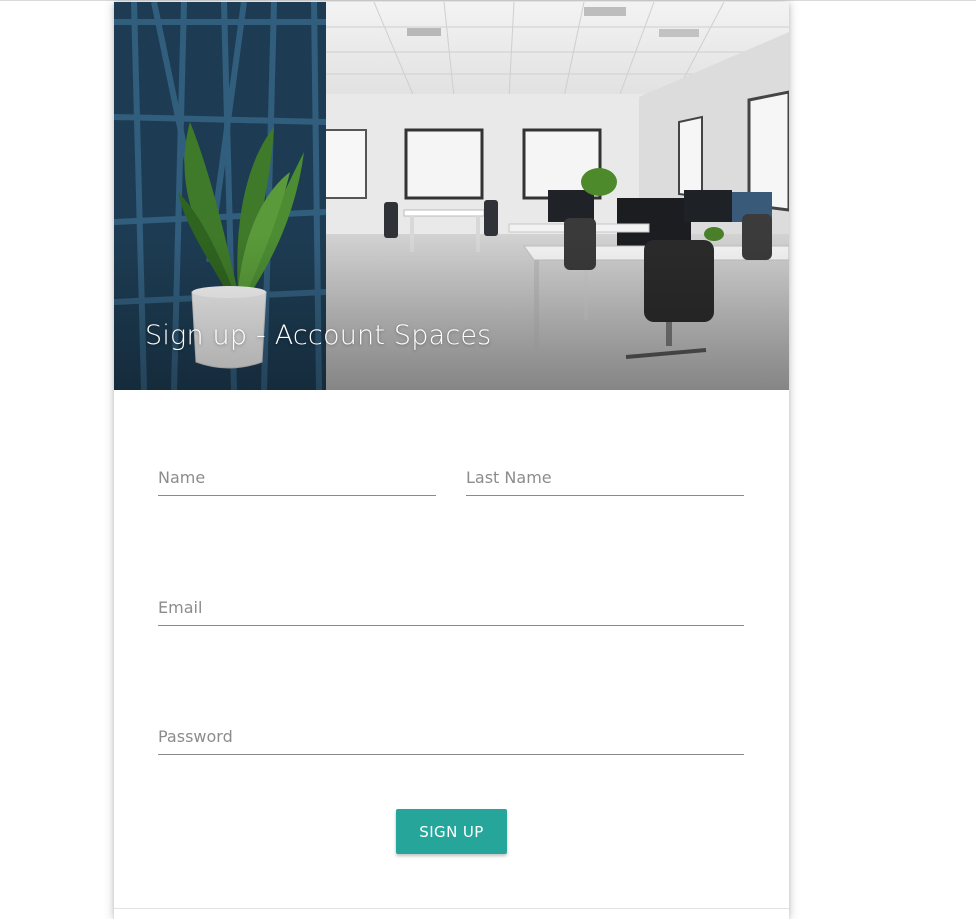 Image resolution: width=976 pixels, height=919 pixels. I want to click on email-field, so click(451, 608).